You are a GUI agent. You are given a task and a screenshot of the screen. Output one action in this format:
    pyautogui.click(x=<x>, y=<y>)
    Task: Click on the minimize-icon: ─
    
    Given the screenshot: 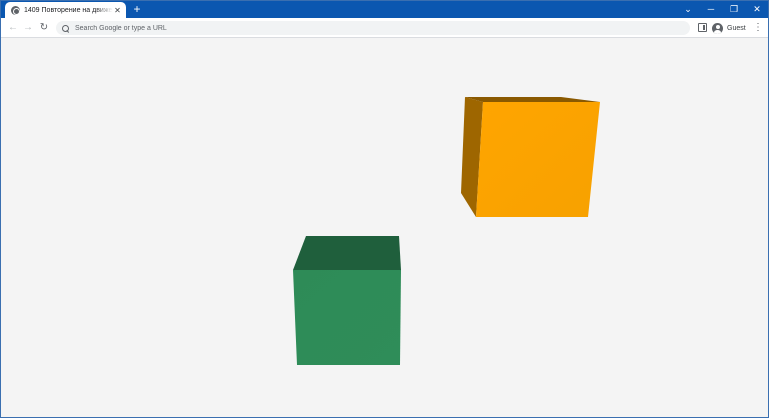 What is the action you would take?
    pyautogui.click(x=711, y=9)
    